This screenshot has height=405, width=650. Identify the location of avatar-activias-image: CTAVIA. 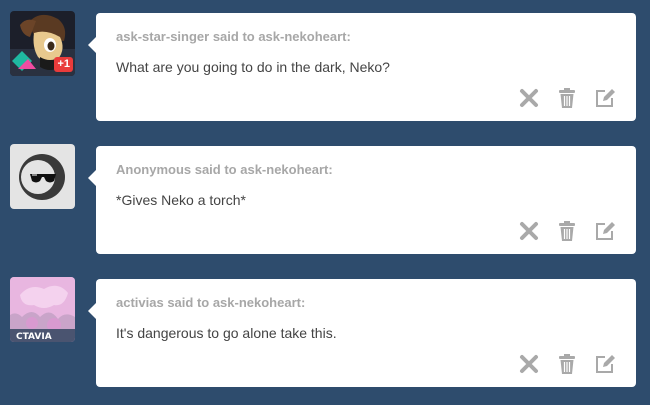
(42, 309).